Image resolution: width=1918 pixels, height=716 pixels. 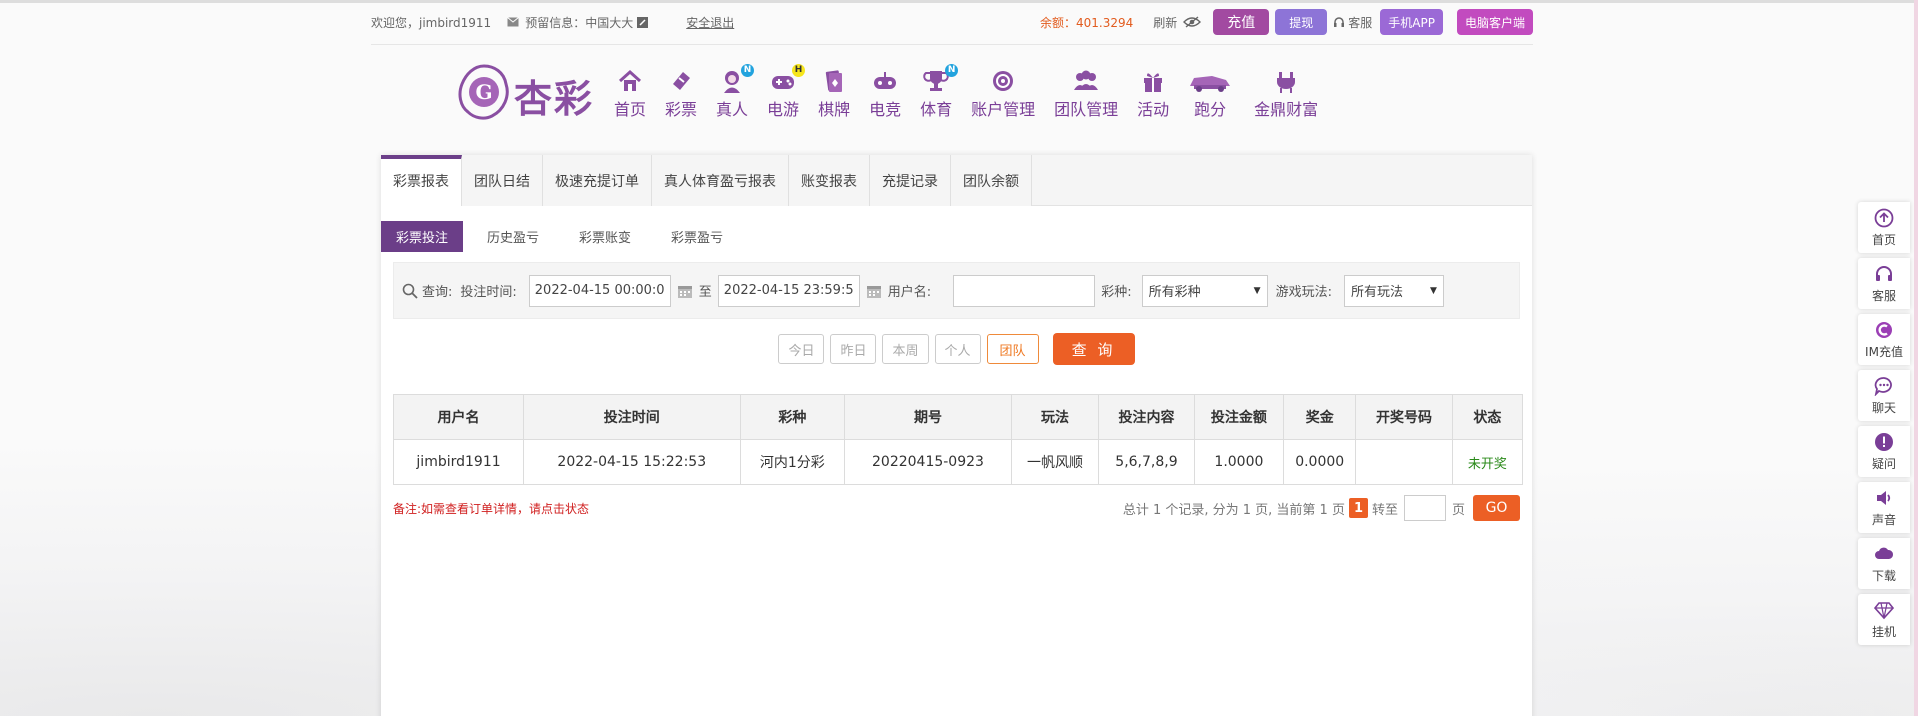 I want to click on nav-item-account: 账户管理, so click(x=1003, y=94).